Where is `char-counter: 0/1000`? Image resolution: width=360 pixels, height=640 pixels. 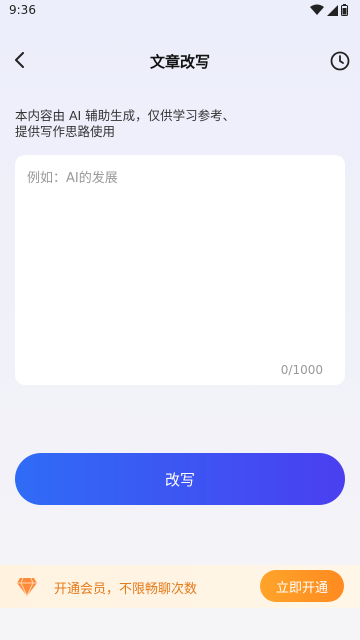 char-counter: 0/1000 is located at coordinates (301, 370).